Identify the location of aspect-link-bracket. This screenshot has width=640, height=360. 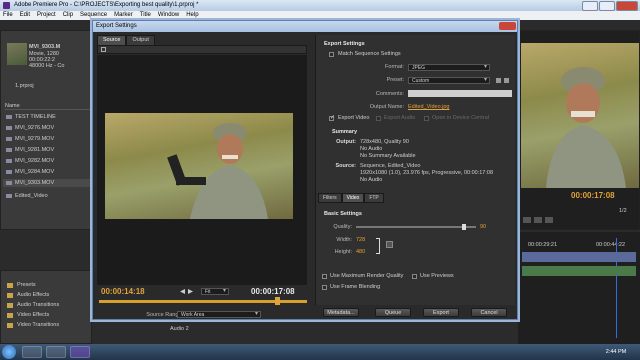
(378, 246).